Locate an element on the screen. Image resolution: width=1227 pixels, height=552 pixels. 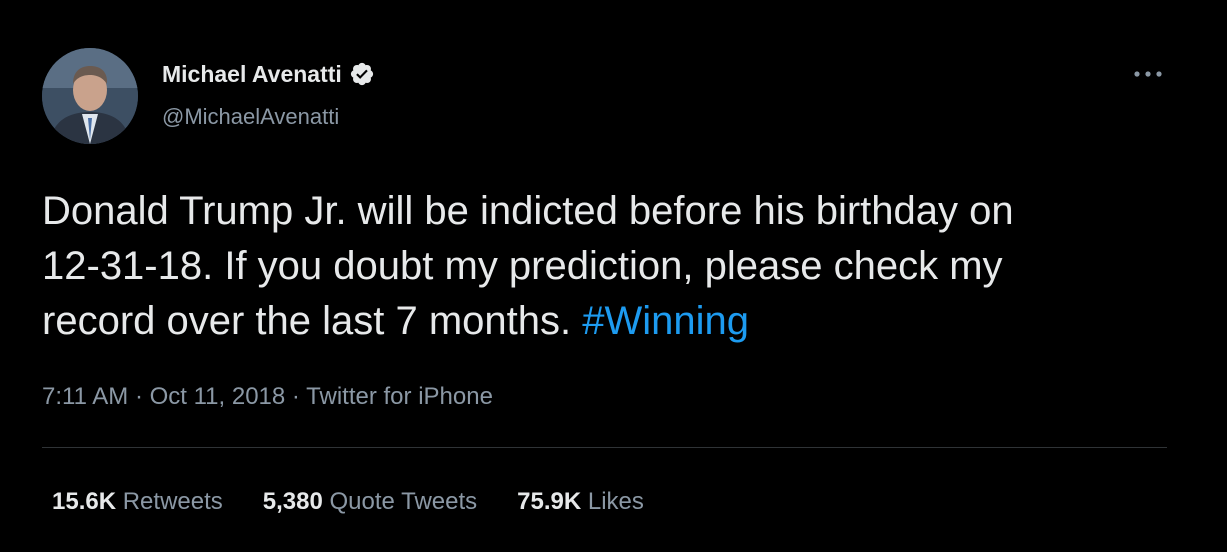
tweet-text-line-3-body: record over the last 7 months. is located at coordinates (312, 321).